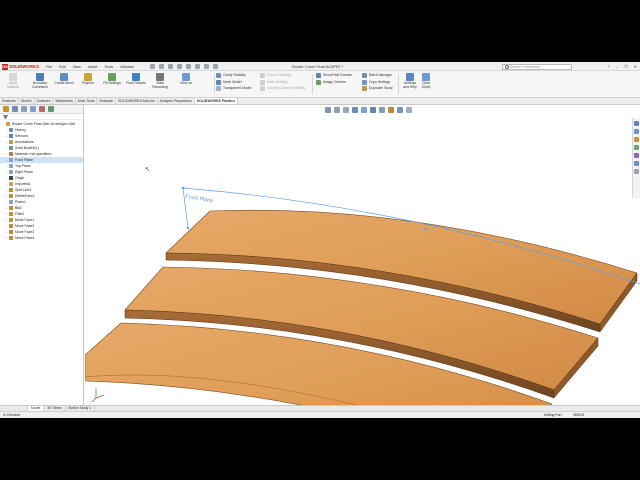 This screenshot has height=480, width=640. I want to click on clear-study-button: Clear Study, so click(426, 81).